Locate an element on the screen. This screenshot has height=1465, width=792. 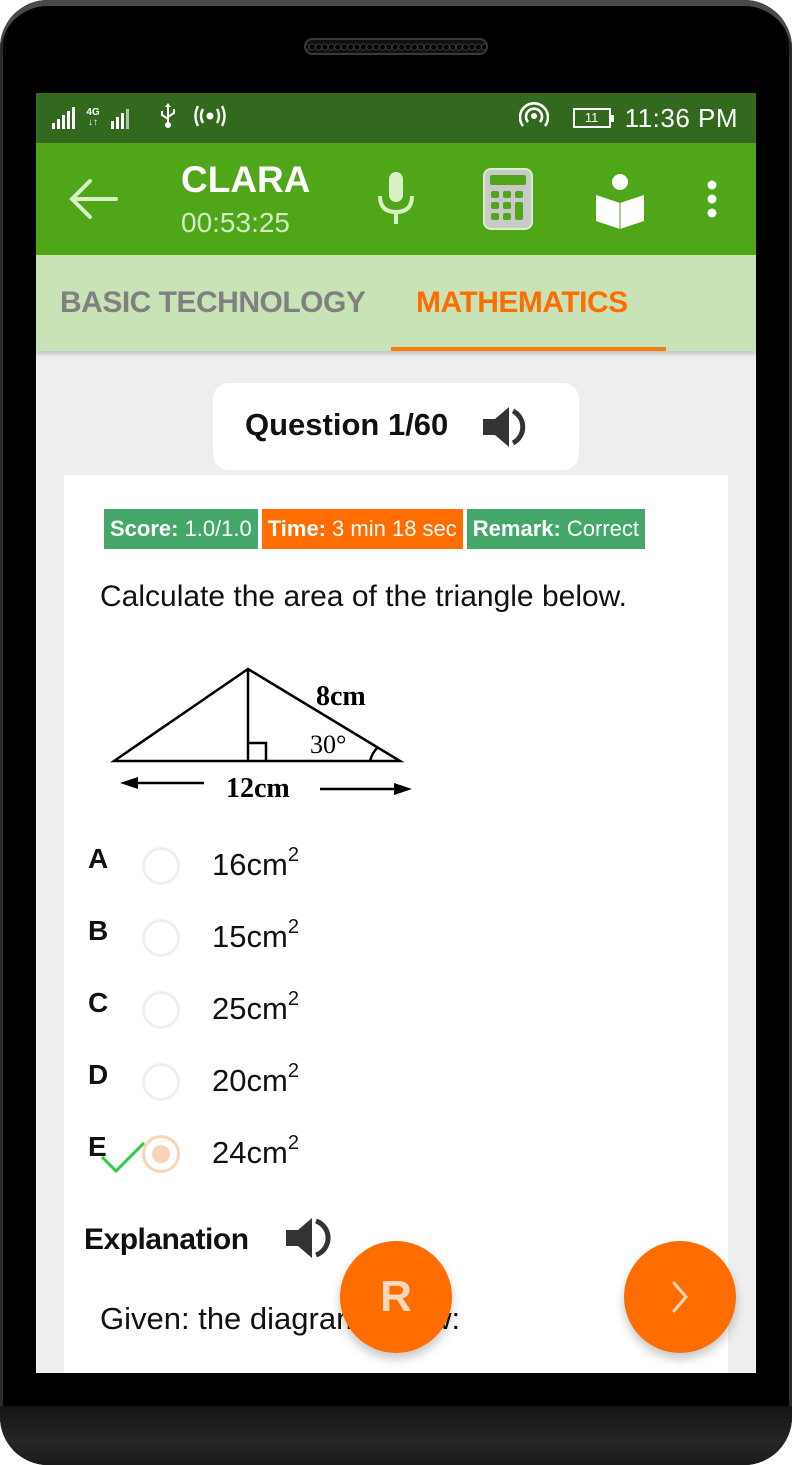
status-clock: 11:36 PM is located at coordinates (681, 117).